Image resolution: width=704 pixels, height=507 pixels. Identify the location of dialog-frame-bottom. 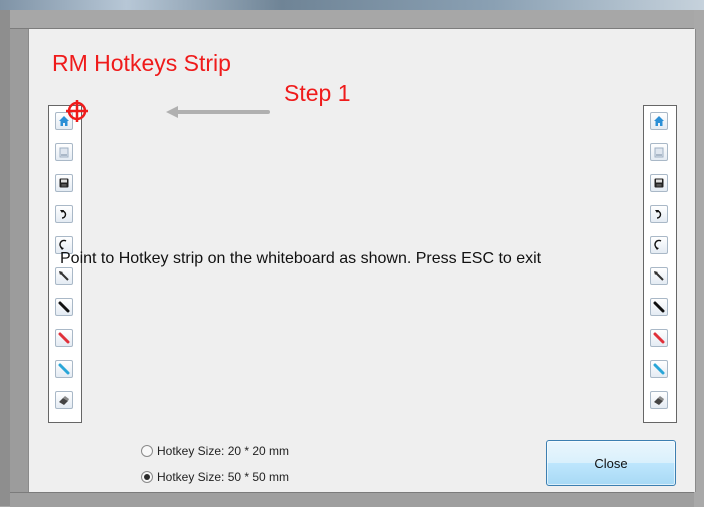
(352, 499).